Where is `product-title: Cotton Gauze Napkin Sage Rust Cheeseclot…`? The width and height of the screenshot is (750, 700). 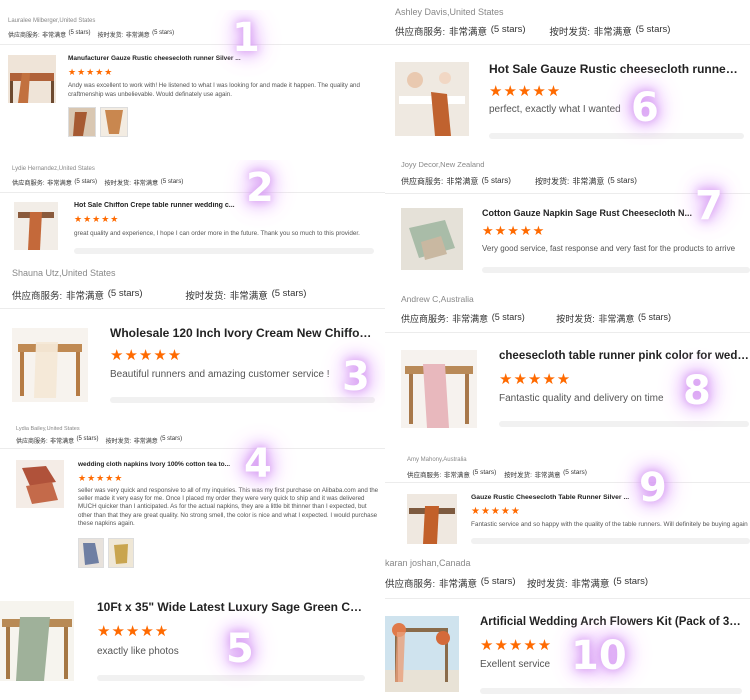 product-title: Cotton Gauze Napkin Sage Rust Cheeseclot… is located at coordinates (591, 213).